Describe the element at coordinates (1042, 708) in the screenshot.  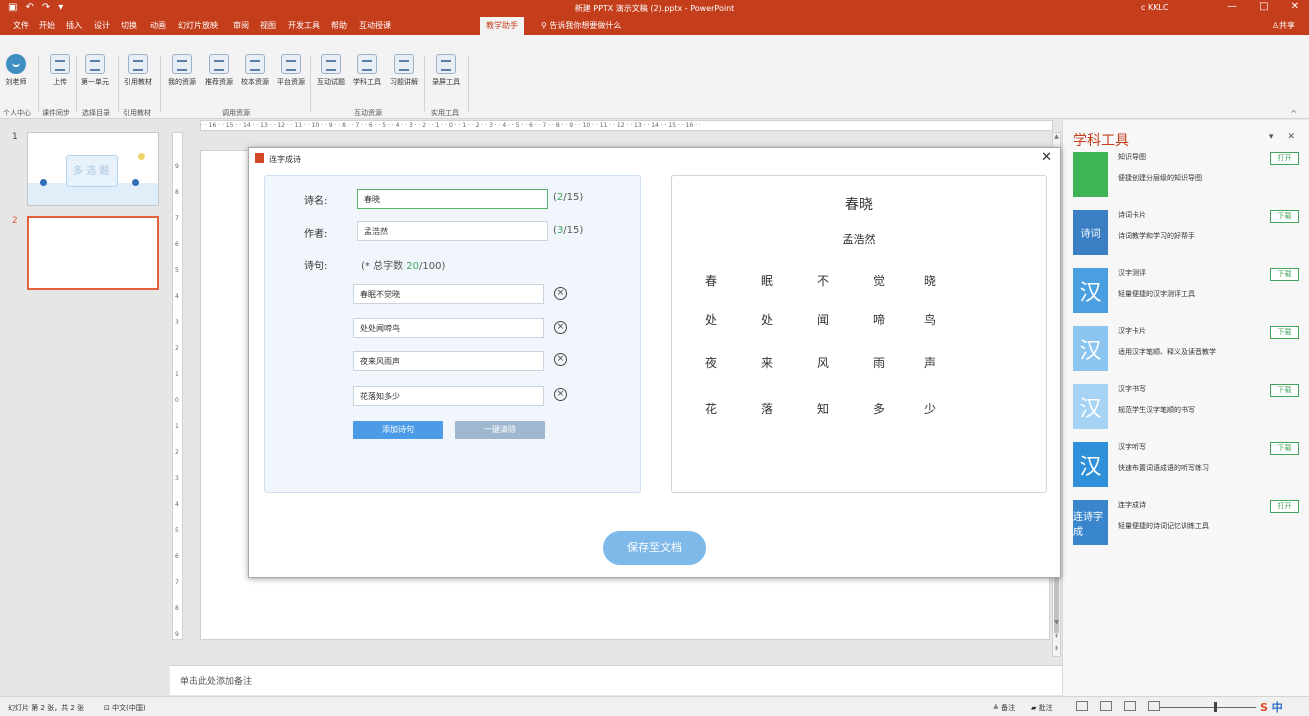
I see `comments-toggle: ▰ 批注` at that location.